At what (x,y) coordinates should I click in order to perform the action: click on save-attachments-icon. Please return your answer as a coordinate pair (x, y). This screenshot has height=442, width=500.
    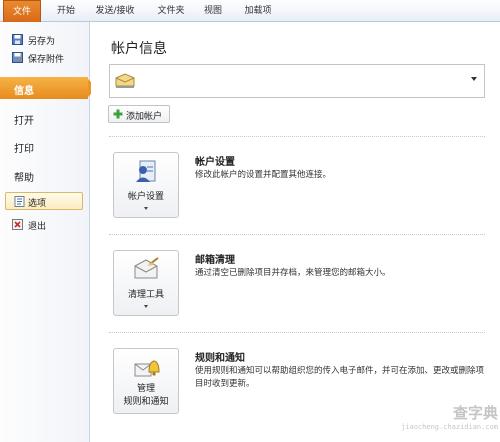
    Looking at the image, I should click on (17, 57).